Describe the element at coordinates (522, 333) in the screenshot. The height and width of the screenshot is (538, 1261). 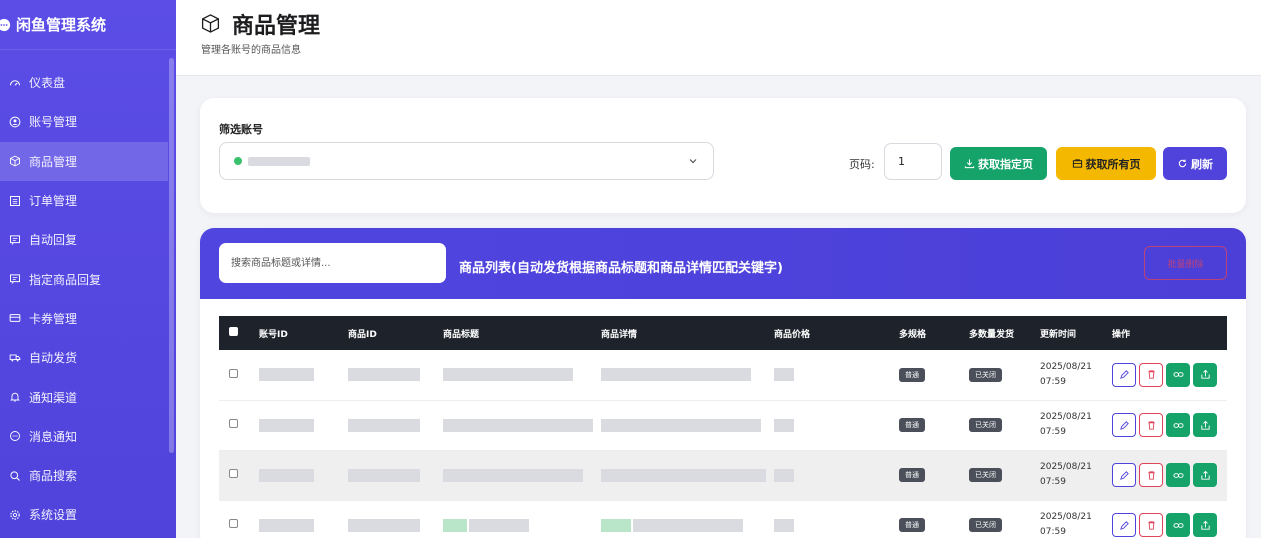
I see `col-title: 商品标题` at that location.